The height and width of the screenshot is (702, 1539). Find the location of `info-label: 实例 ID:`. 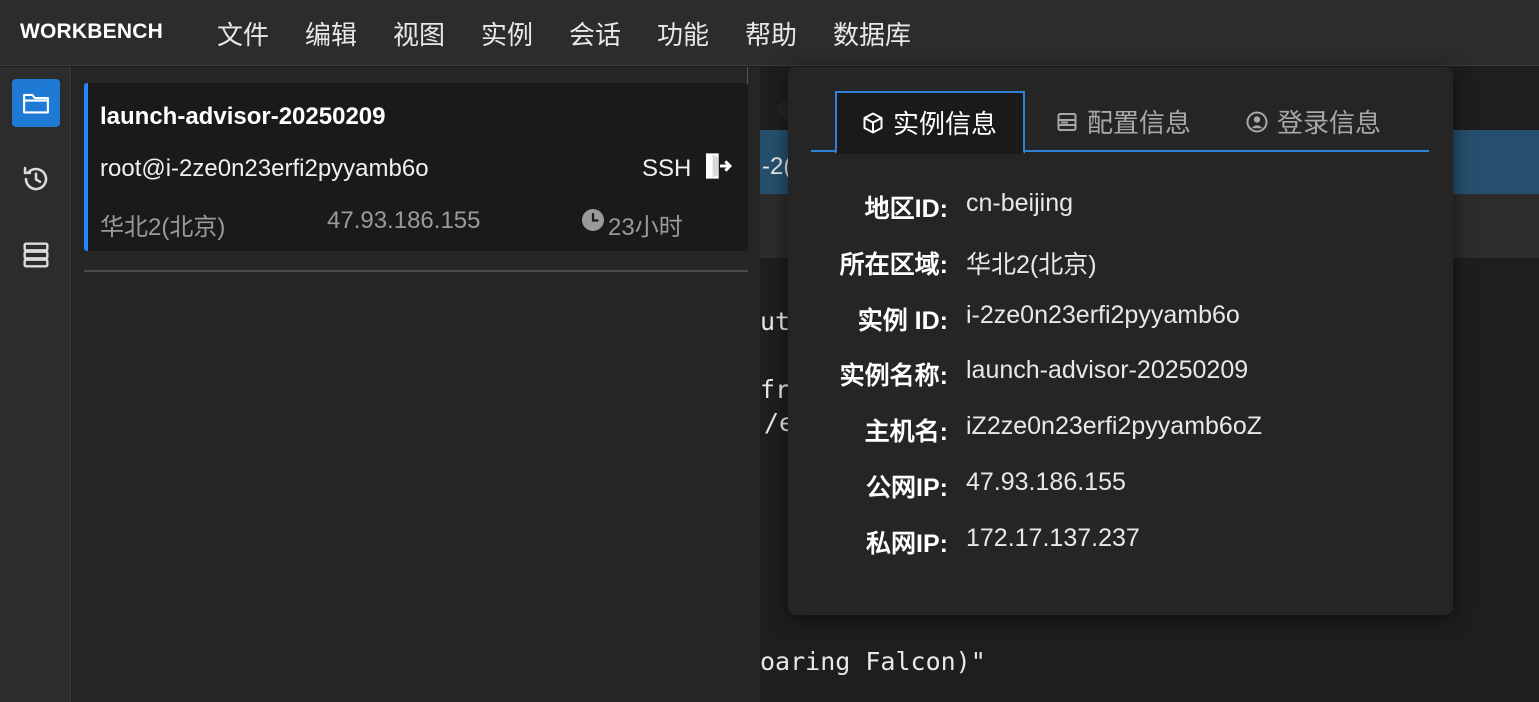

info-label: 实例 ID: is located at coordinates (902, 321).